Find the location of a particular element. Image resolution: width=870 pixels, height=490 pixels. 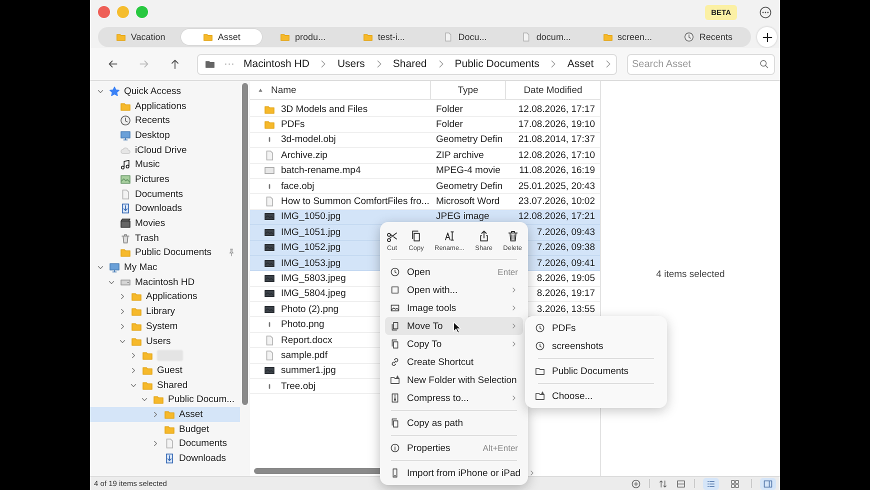

file-date: 8.2026, 19:05 is located at coordinates (565, 278).